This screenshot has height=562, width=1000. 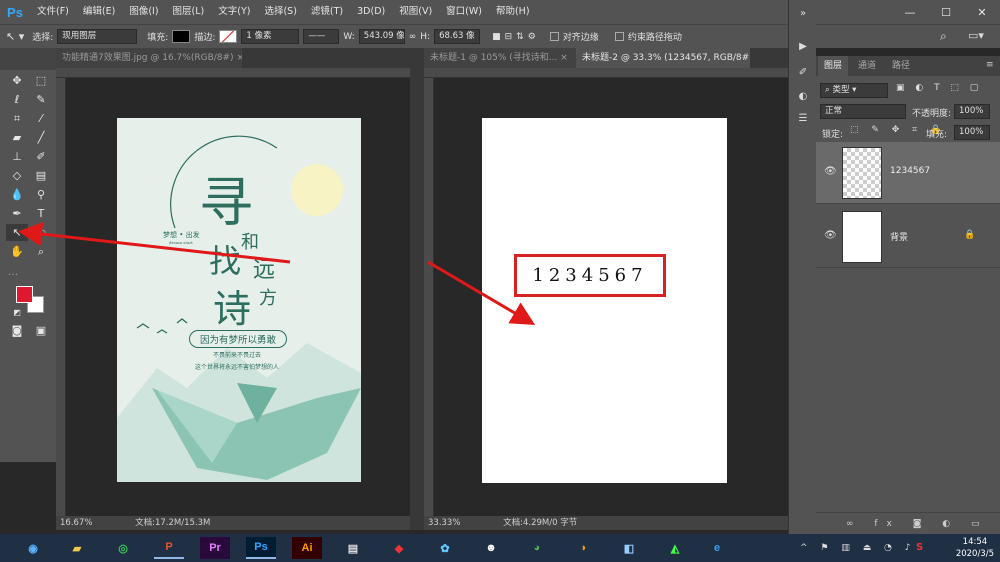 I want to click on play-icon: ▶, so click(x=803, y=46).